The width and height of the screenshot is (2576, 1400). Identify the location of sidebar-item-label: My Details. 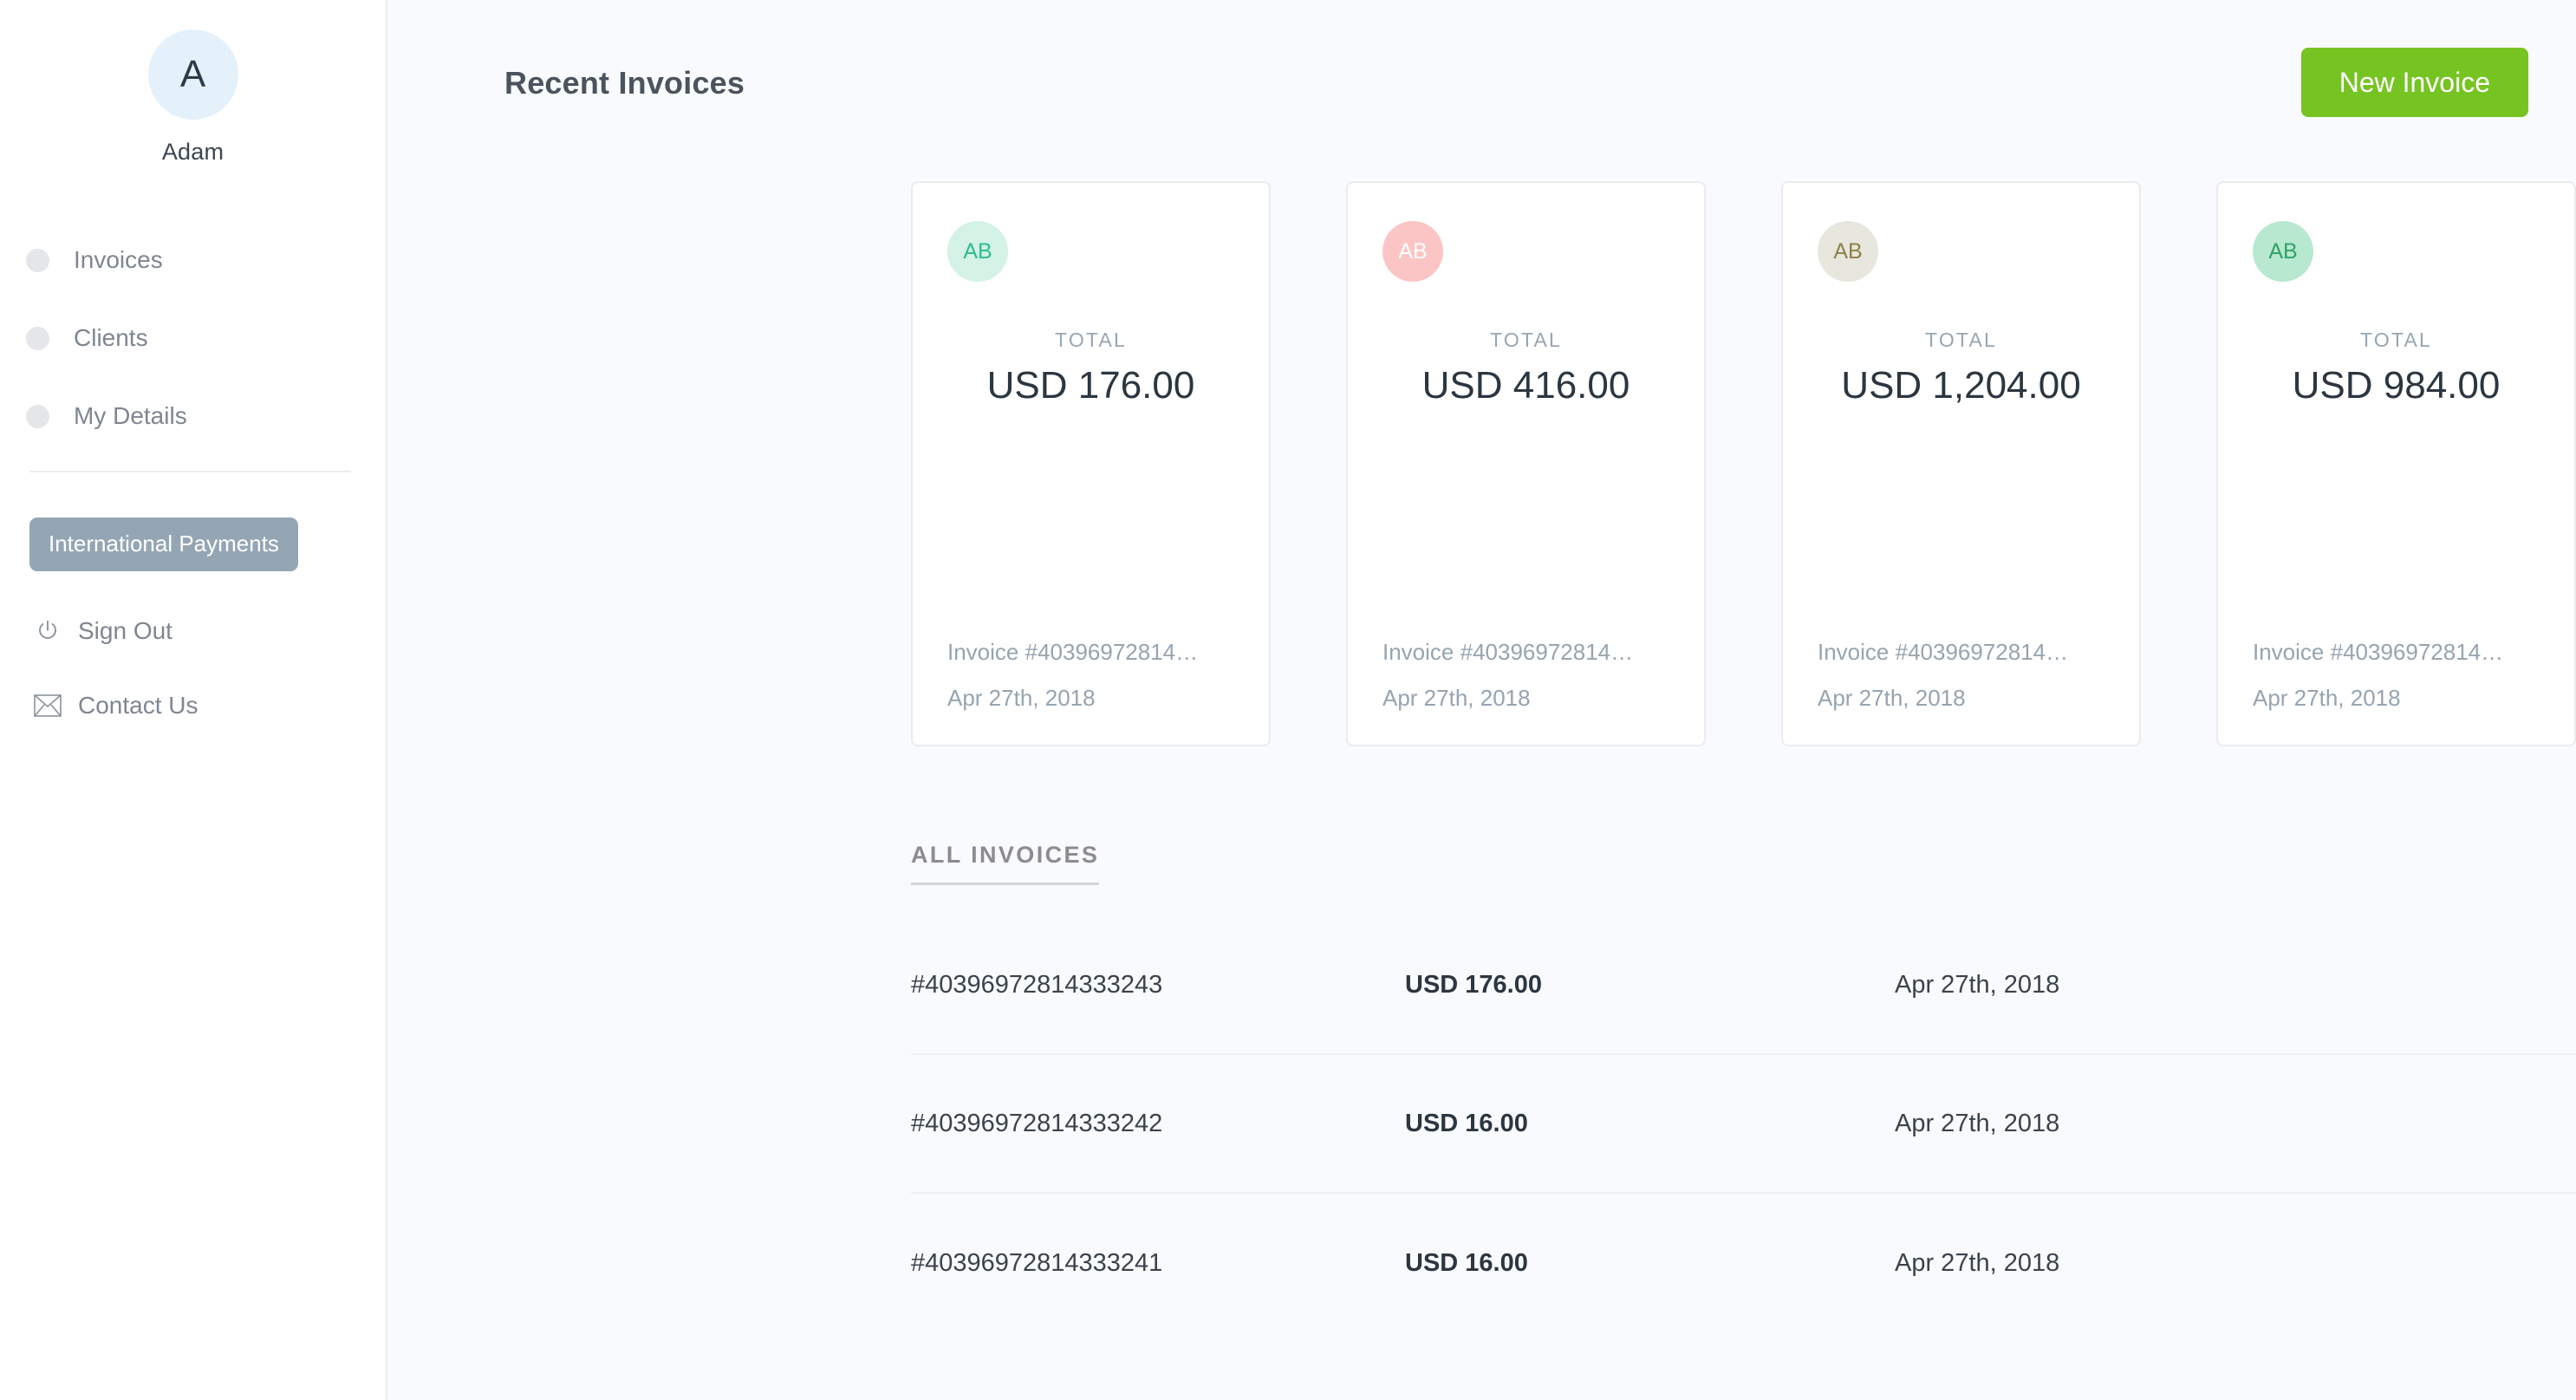
(130, 415).